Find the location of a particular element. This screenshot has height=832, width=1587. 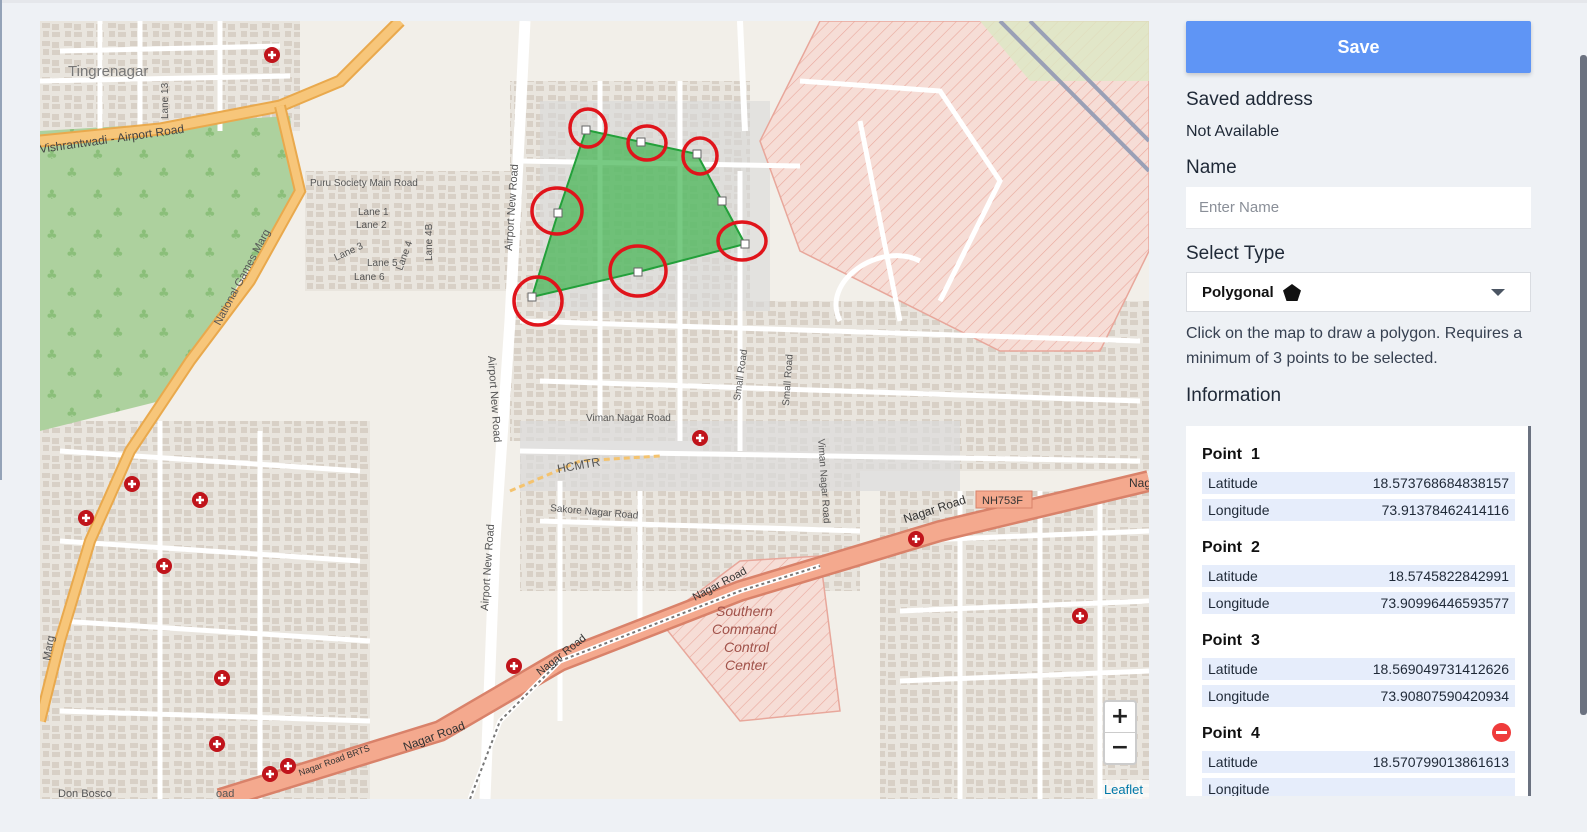

longitude-row: Longitude 73.90807590420934 is located at coordinates (1358, 696).